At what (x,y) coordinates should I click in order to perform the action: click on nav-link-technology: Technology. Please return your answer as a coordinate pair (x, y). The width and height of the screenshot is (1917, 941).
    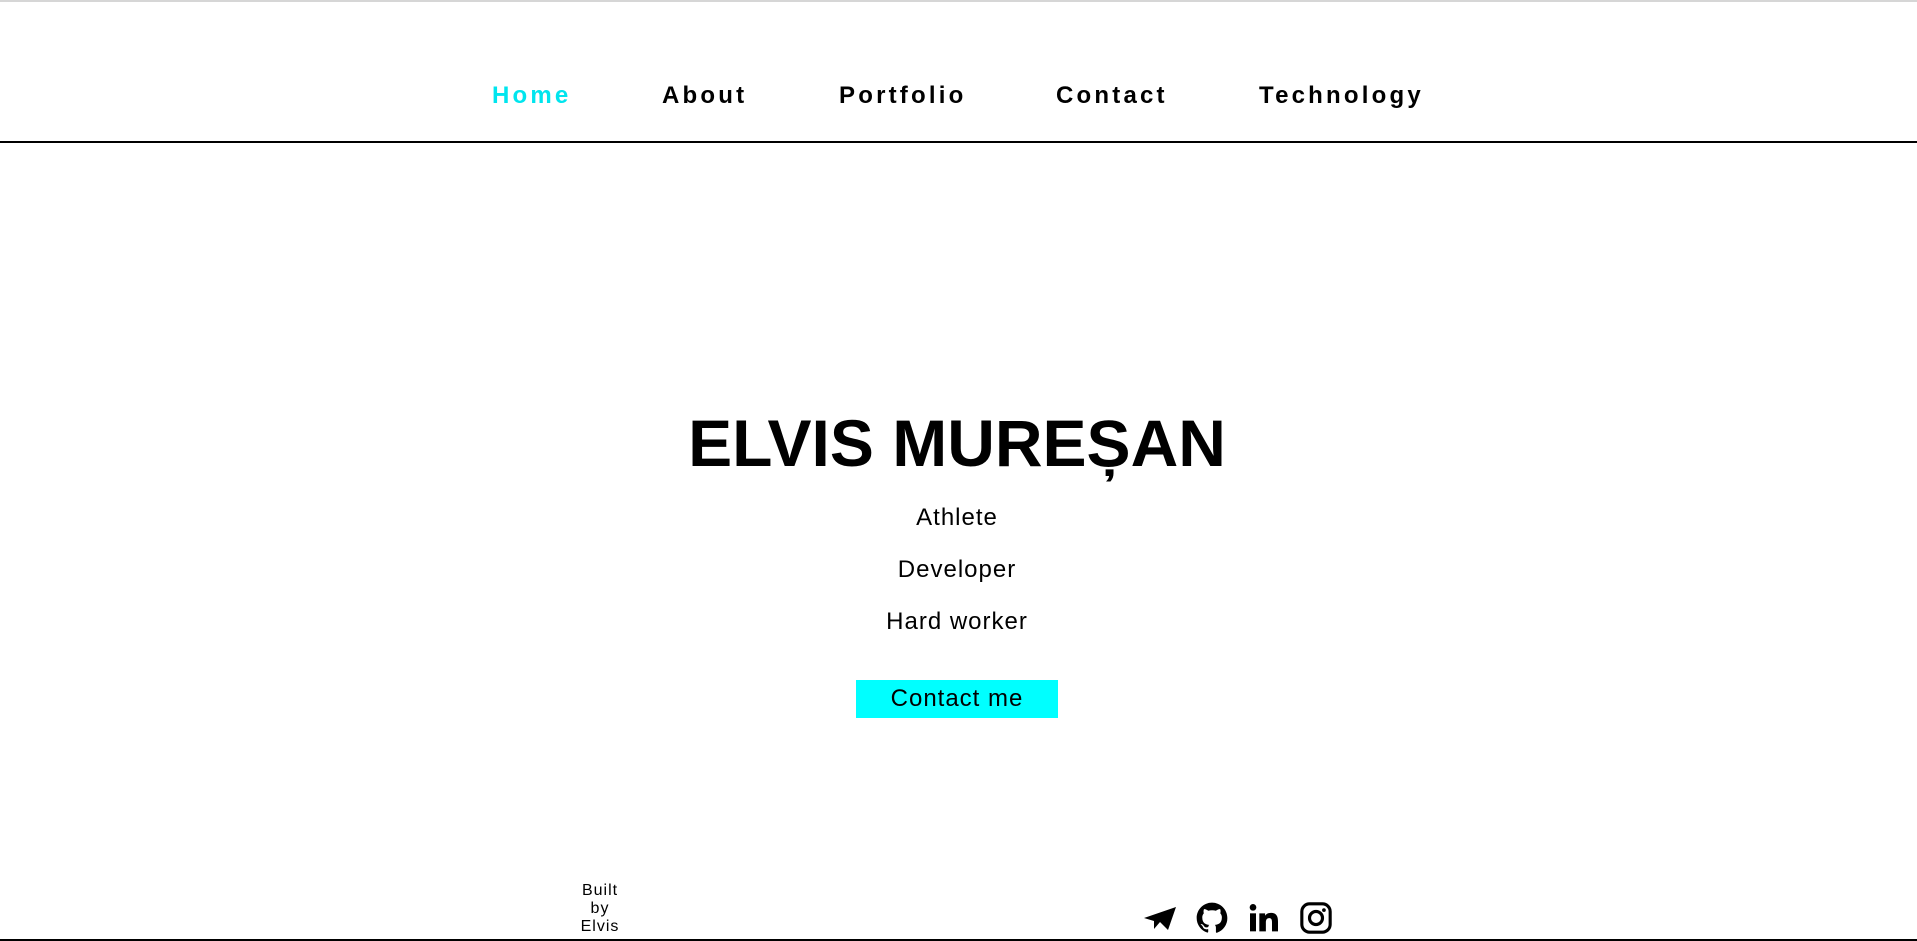
    Looking at the image, I should click on (1341, 96).